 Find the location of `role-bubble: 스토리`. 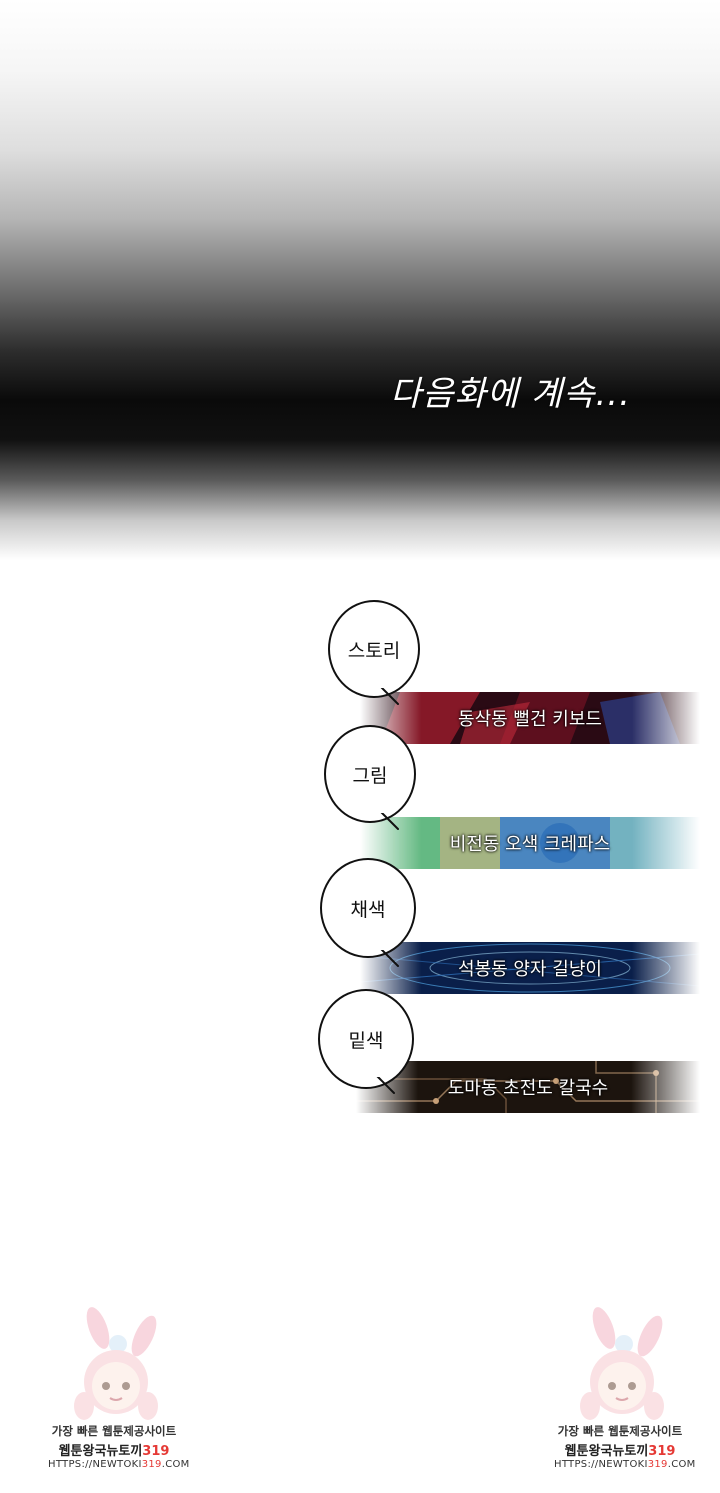

role-bubble: 스토리 is located at coordinates (374, 649).